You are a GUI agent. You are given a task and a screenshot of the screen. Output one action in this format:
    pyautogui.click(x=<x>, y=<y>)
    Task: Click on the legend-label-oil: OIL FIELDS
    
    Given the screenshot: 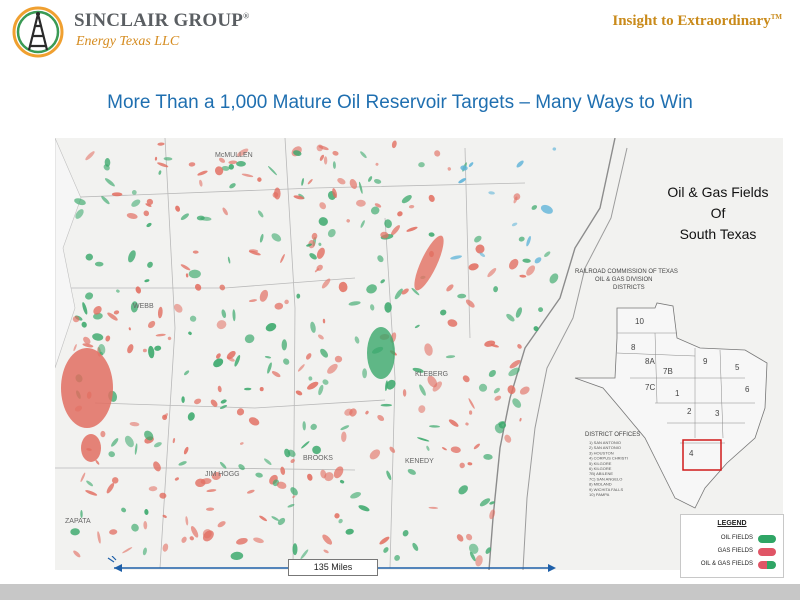 What is the action you would take?
    pyautogui.click(x=736, y=538)
    